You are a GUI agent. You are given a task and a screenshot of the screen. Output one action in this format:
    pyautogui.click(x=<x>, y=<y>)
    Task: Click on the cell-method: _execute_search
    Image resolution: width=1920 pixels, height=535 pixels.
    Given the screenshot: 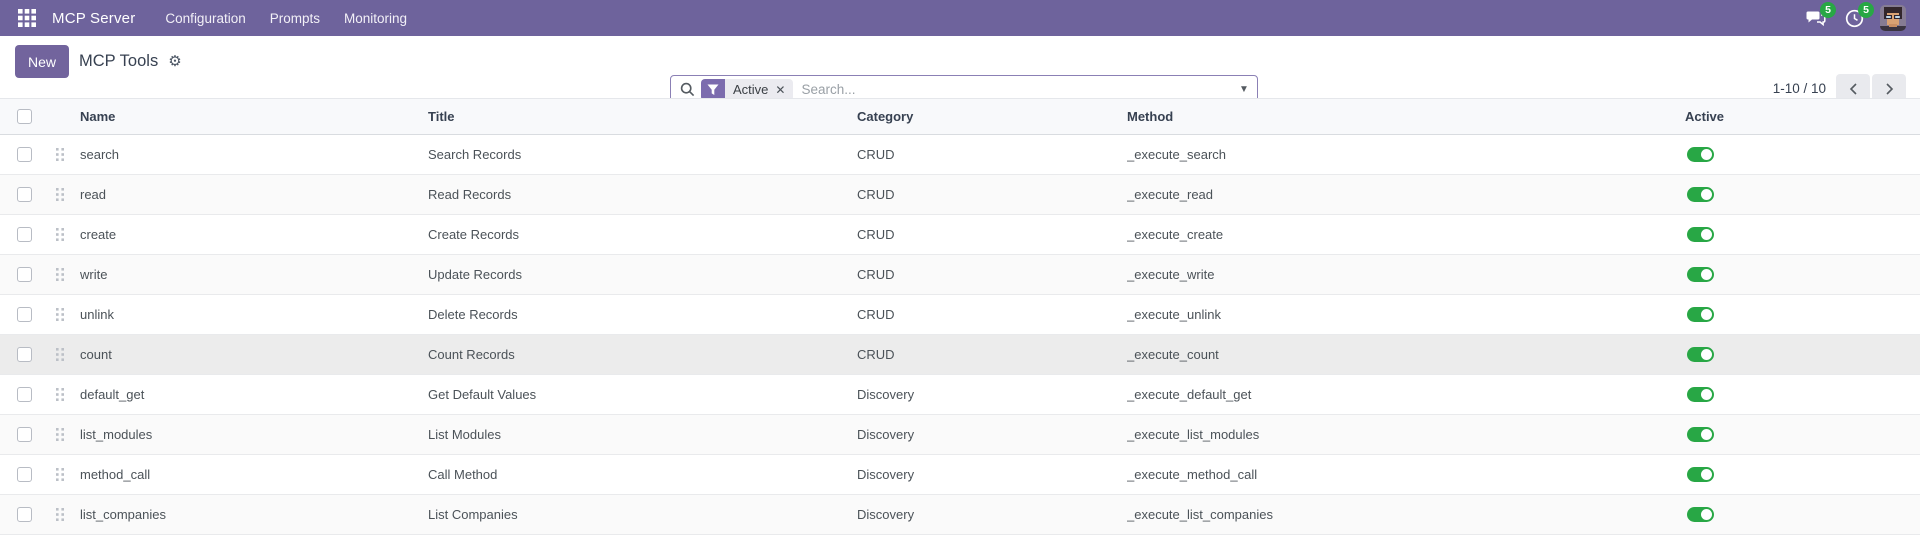 What is the action you would take?
    pyautogui.click(x=1177, y=154)
    